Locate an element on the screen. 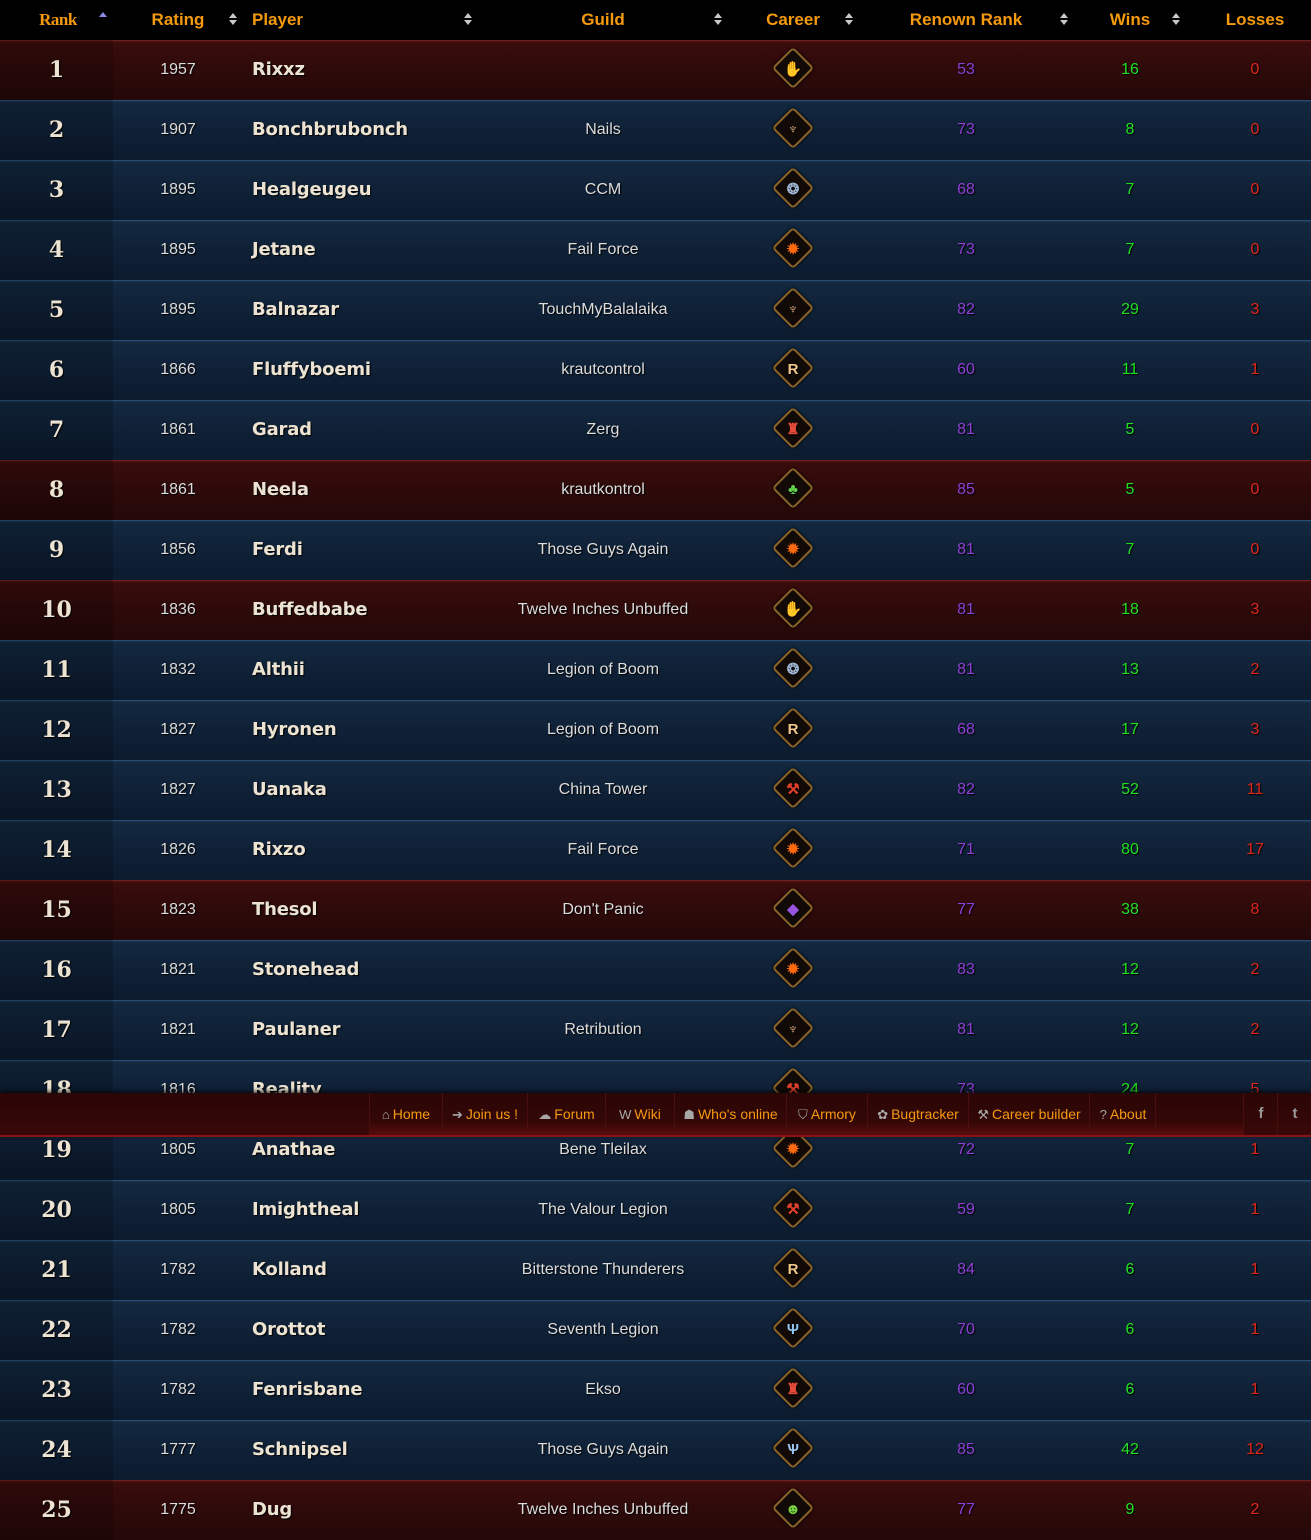 The image size is (1311, 1540). table-row: 2 1907 Bonchbrubonch Nails ♆ 73 8 0 is located at coordinates (655, 130).